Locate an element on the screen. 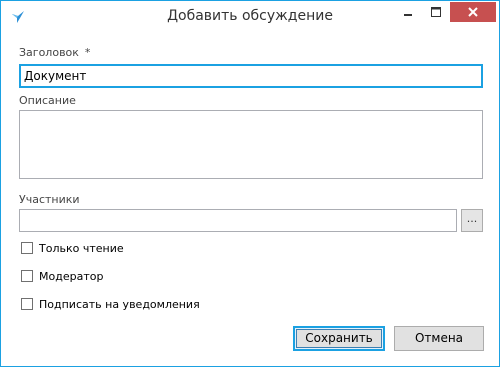 This screenshot has width=500, height=367. maximize-button is located at coordinates (436, 12).